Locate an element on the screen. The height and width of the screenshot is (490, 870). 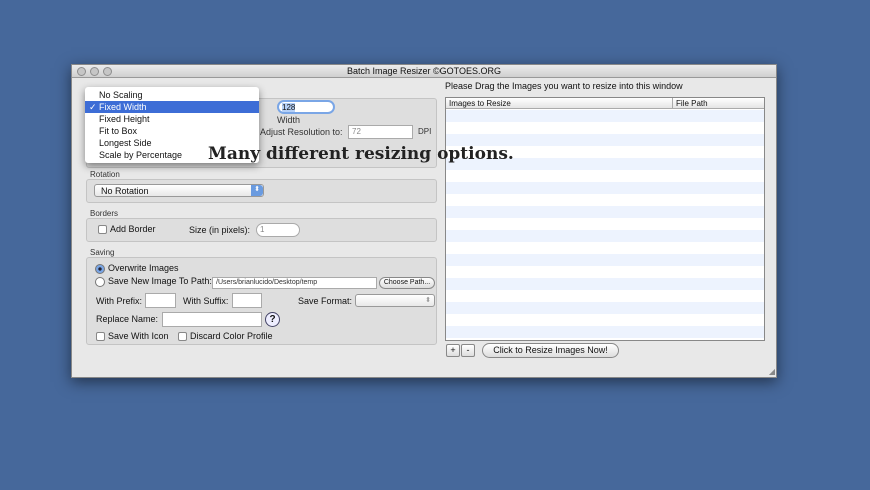
replace-label: Replace Name: is located at coordinates (127, 319).